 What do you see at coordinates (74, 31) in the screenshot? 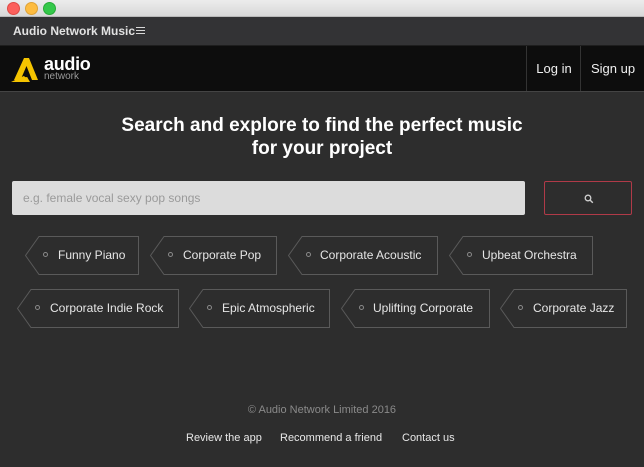
I see `app-title: Audio Network Music` at bounding box center [74, 31].